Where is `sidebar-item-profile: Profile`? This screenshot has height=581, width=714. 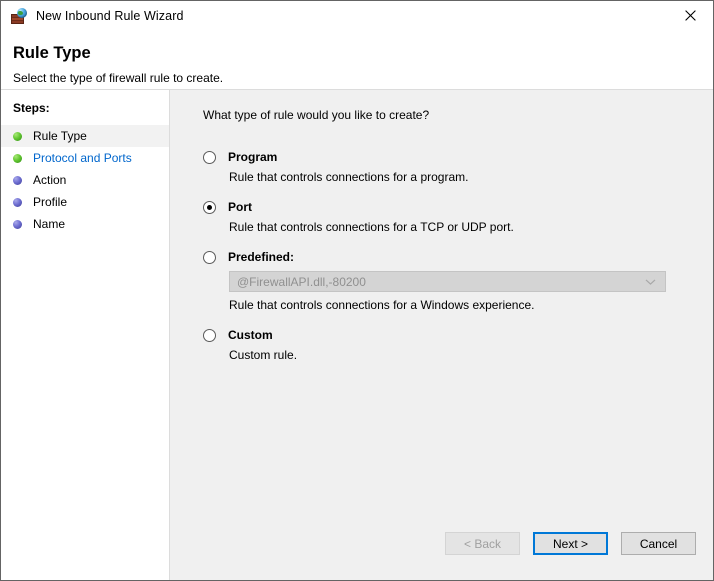 sidebar-item-profile: Profile is located at coordinates (85, 202).